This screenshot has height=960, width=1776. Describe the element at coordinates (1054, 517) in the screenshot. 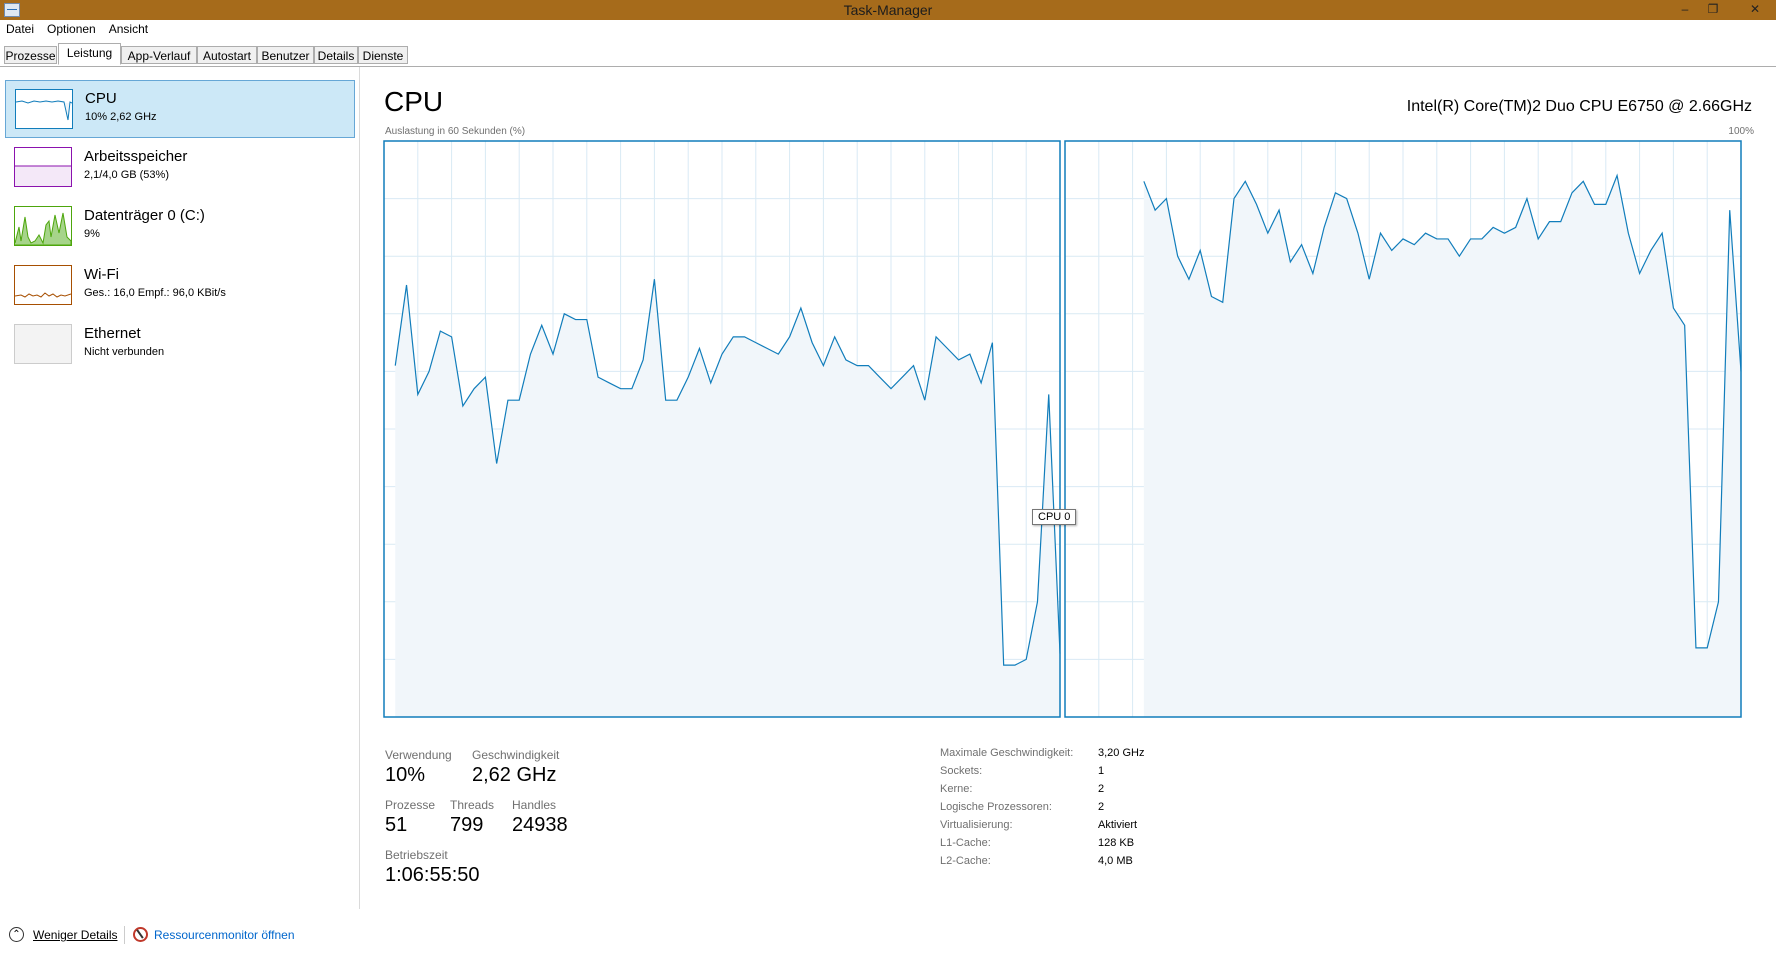

I see `graph-tooltip: CPU 0` at that location.